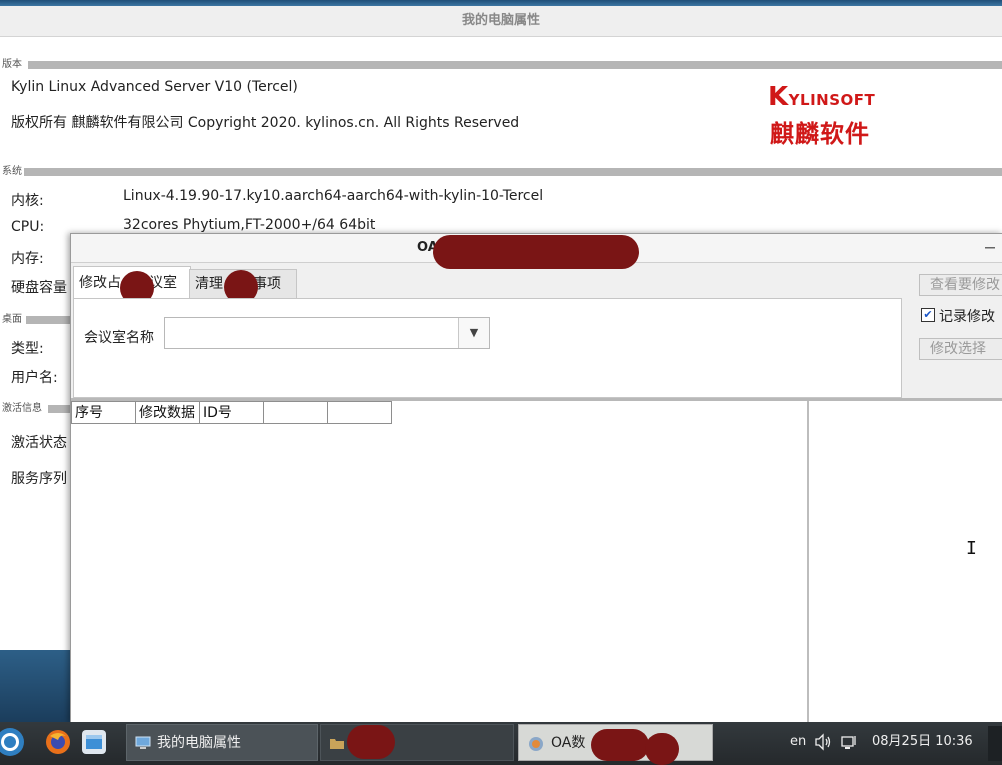 The image size is (1002, 765). I want to click on type-label: 类型:, so click(27, 349).